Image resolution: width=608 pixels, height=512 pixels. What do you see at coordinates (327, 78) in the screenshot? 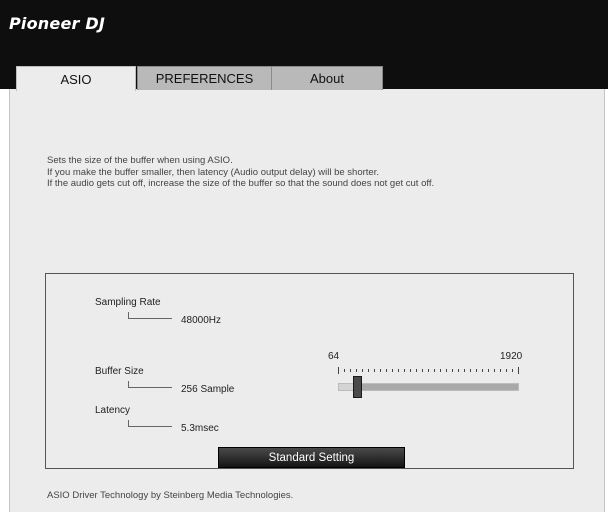
I see `tab-about: About` at bounding box center [327, 78].